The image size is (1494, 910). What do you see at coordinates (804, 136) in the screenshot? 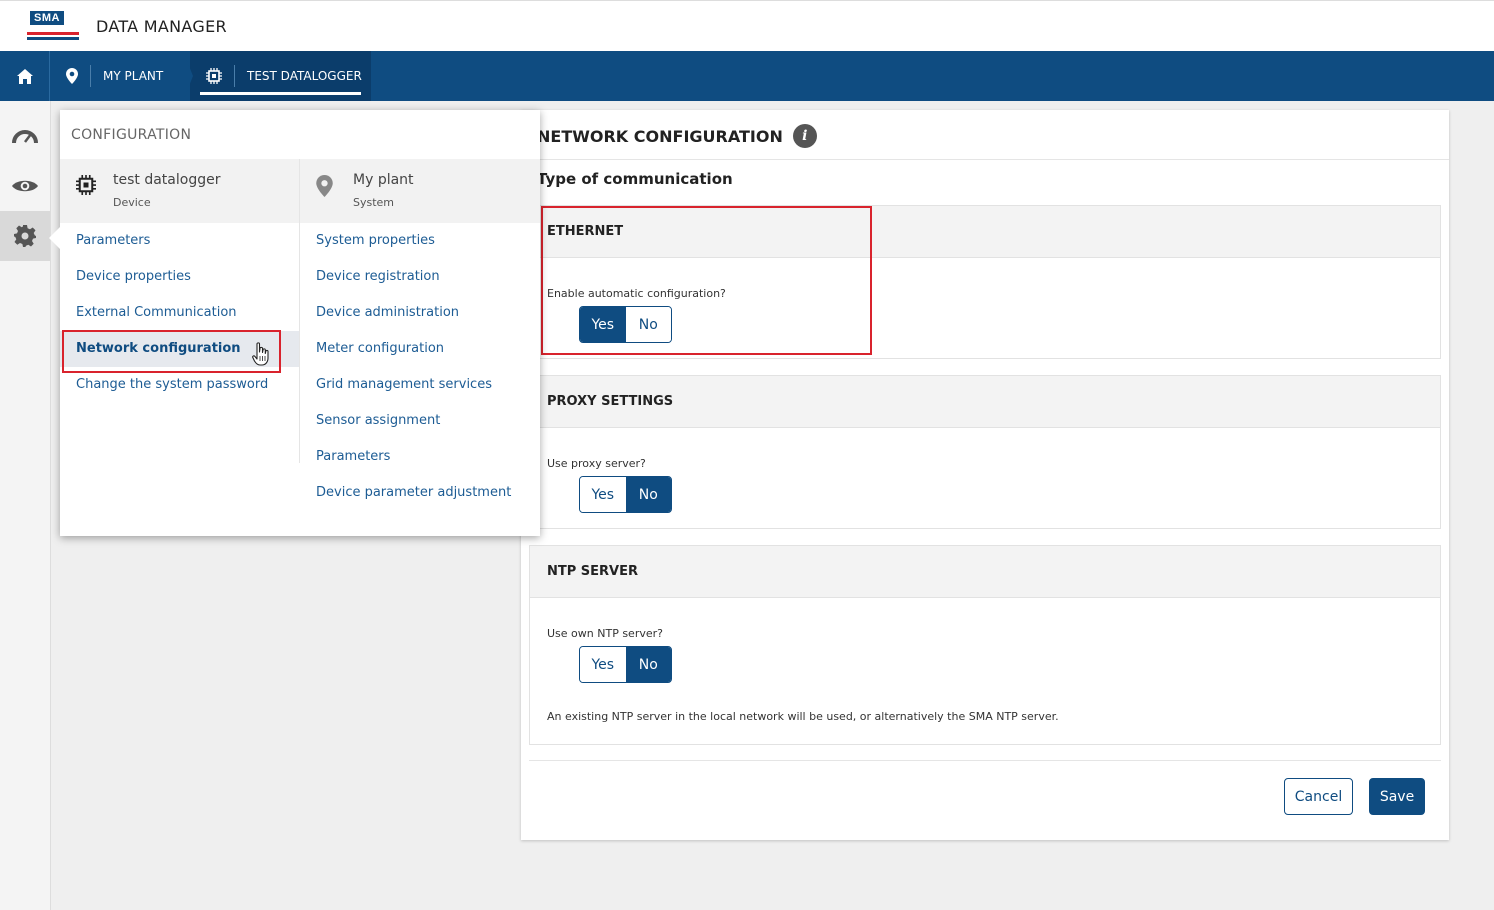
I see `info-icon: i` at bounding box center [804, 136].